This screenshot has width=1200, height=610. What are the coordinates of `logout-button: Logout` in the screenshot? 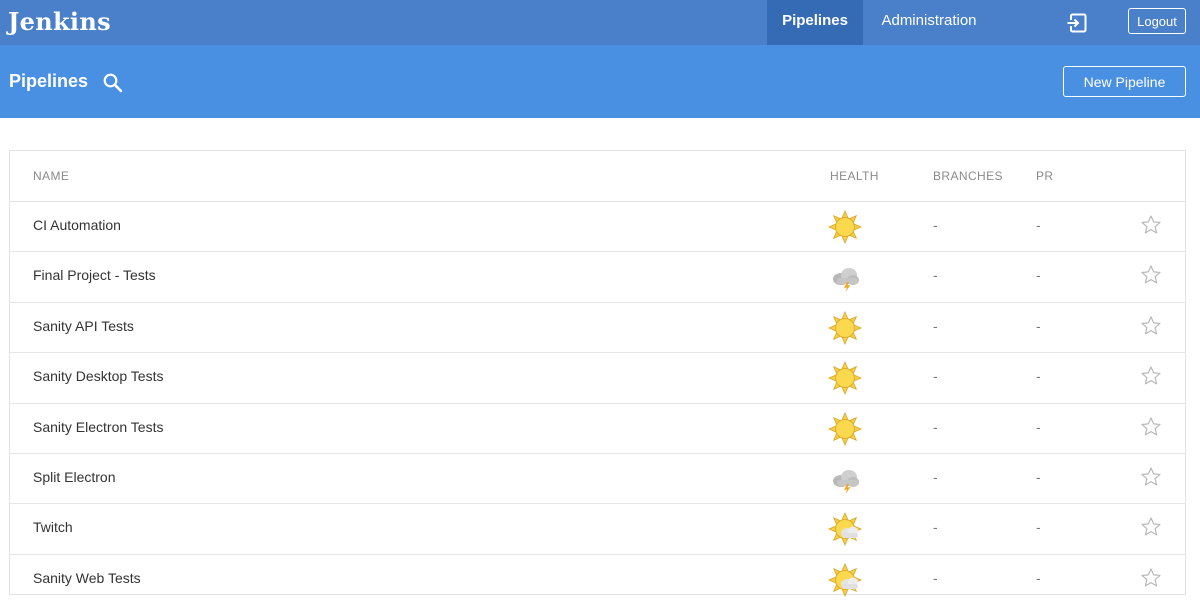 It's located at (1157, 21).